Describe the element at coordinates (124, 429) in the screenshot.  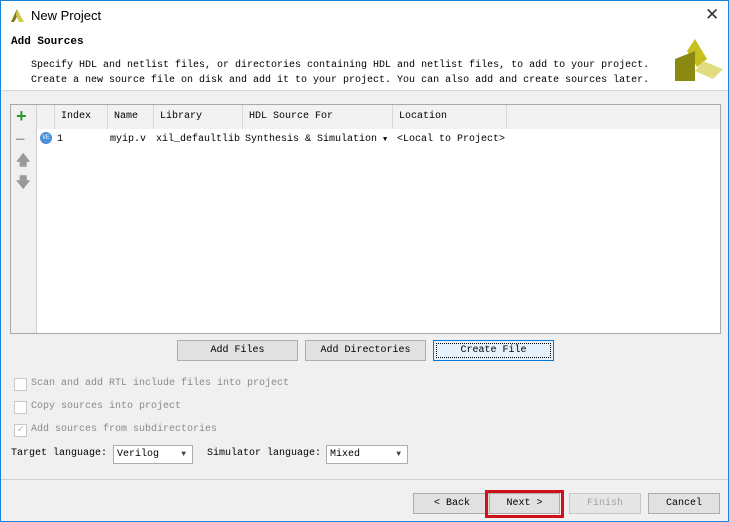
I see `add-subdirectories-label: Add sources from subdirectories` at that location.